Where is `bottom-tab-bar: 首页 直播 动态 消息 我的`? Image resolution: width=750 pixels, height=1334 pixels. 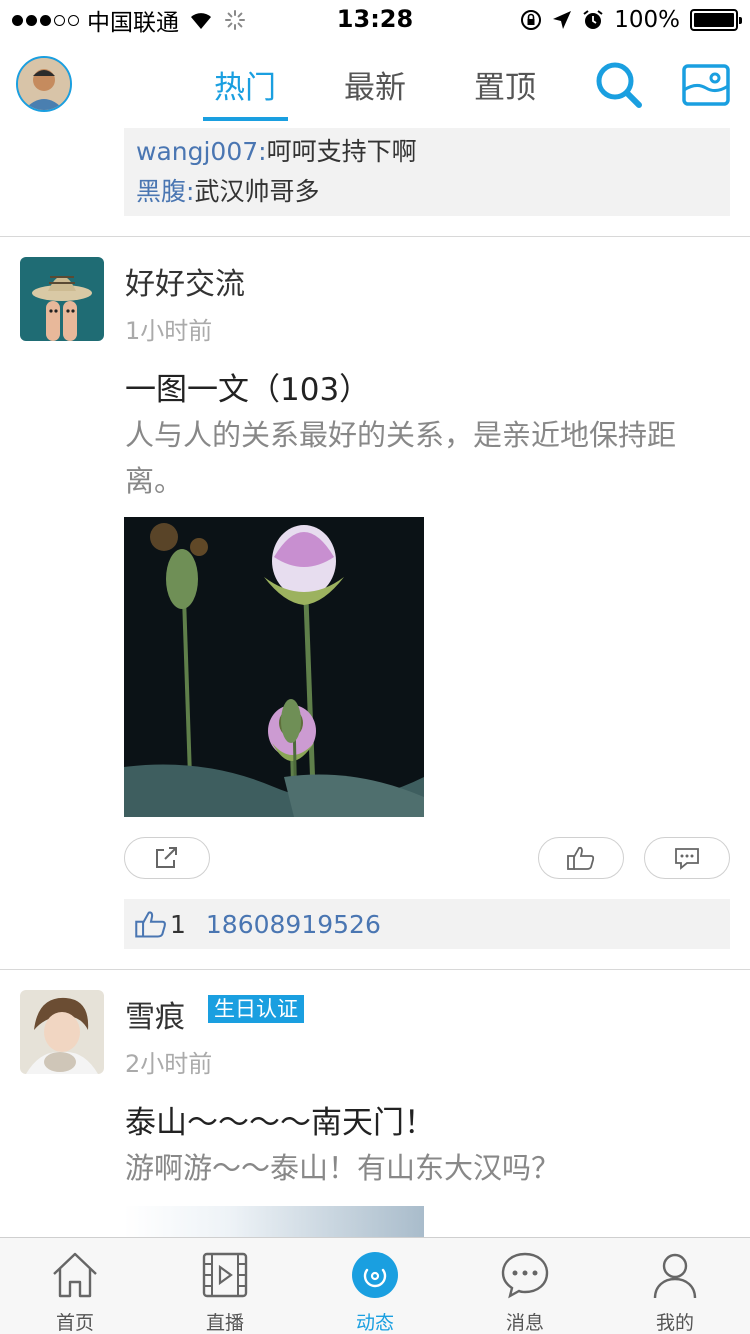
bottom-tab-bar: 首页 直播 动态 消息 我的 is located at coordinates (375, 1285).